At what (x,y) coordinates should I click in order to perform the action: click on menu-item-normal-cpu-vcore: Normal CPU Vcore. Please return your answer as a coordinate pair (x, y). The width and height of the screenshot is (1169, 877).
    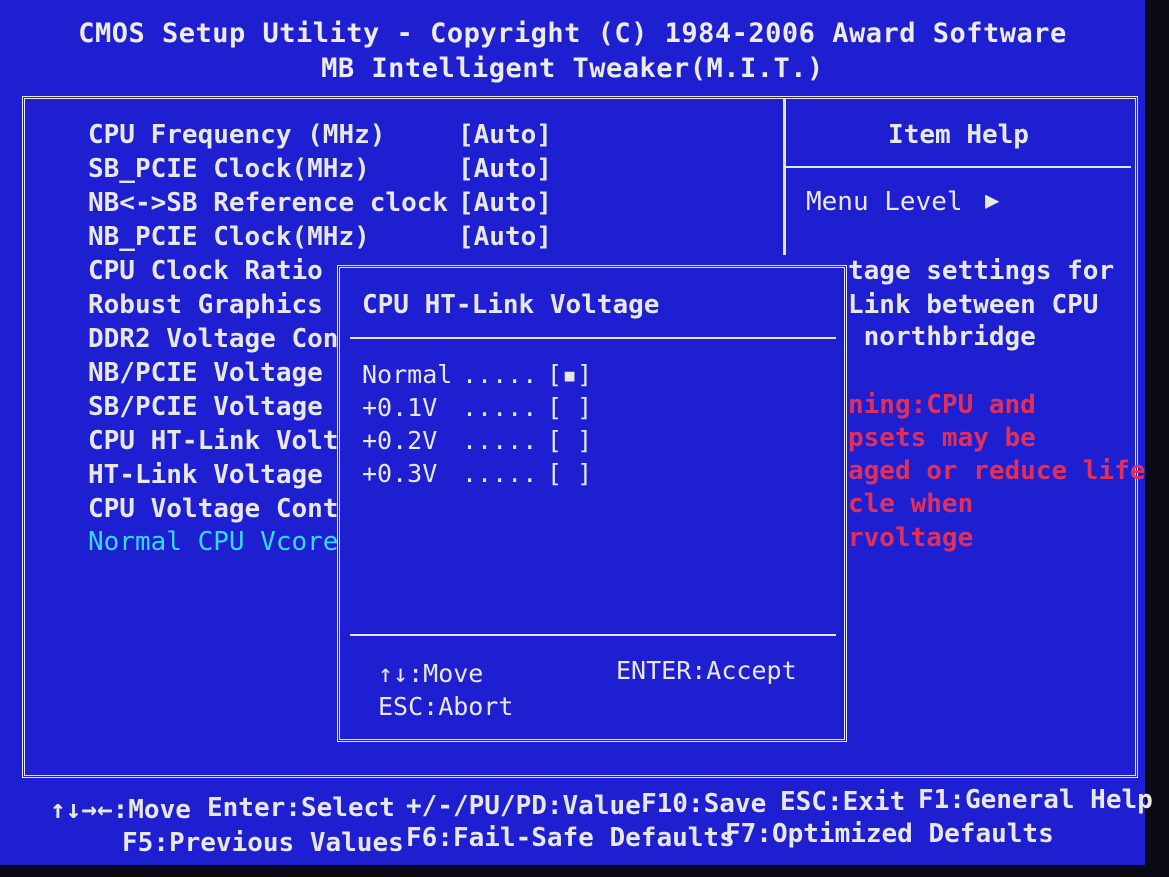
    Looking at the image, I should click on (213, 542).